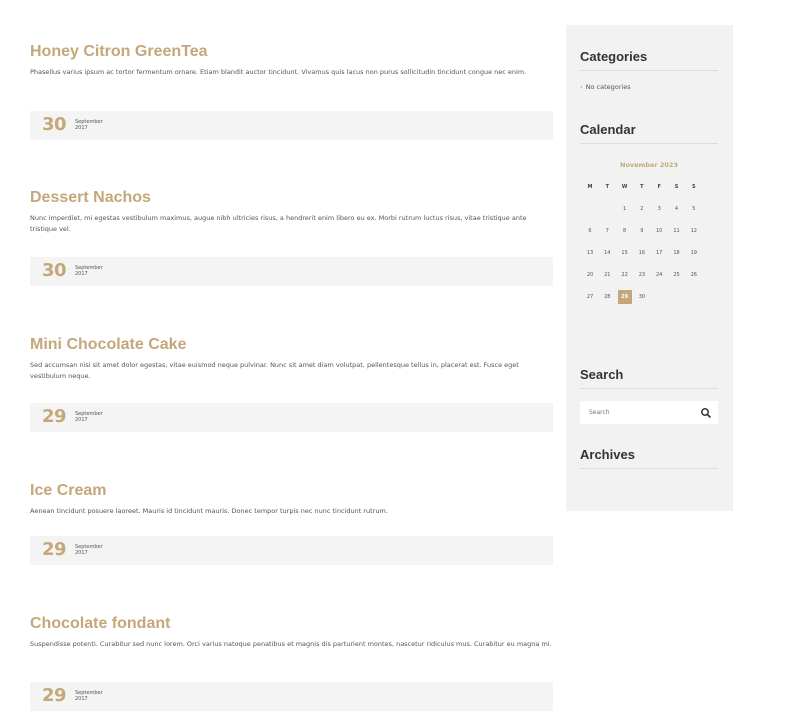 The height and width of the screenshot is (728, 800). I want to click on calendar-day: 28, so click(607, 297).